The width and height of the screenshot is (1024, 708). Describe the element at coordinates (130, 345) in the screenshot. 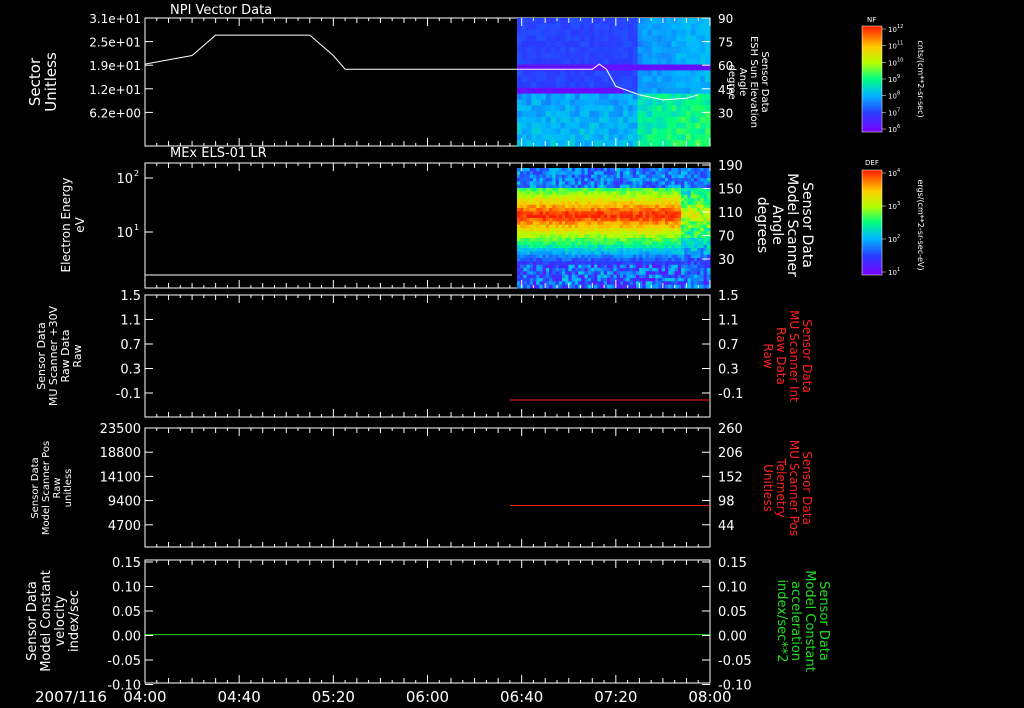

I see `y-tick-label-2: 0.7` at that location.